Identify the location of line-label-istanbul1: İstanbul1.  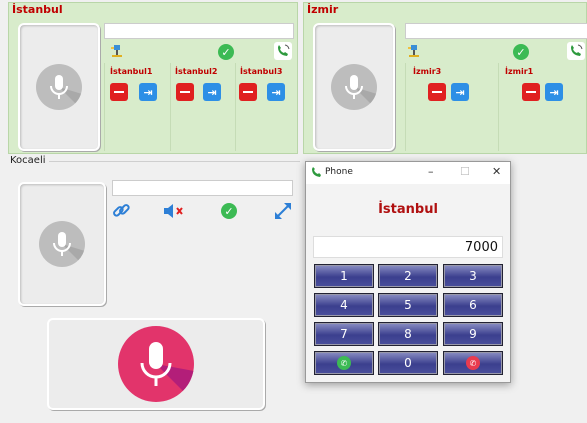
(131, 71).